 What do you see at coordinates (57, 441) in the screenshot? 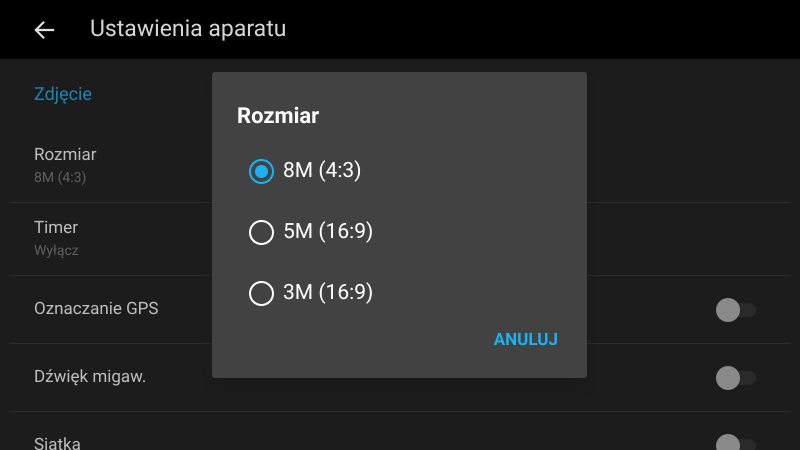
I see `setting-label: Siatka` at bounding box center [57, 441].